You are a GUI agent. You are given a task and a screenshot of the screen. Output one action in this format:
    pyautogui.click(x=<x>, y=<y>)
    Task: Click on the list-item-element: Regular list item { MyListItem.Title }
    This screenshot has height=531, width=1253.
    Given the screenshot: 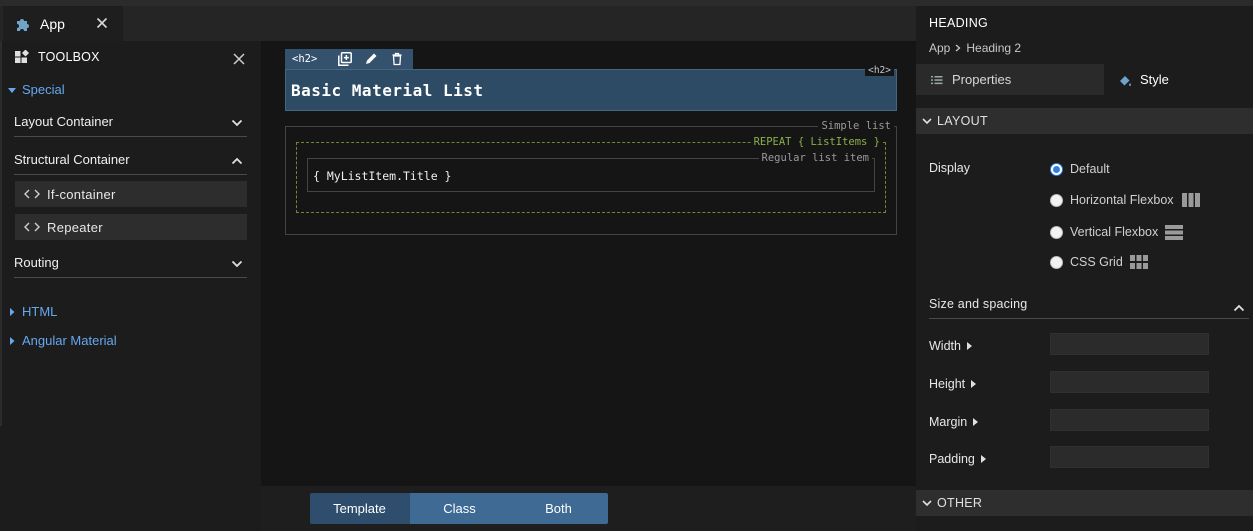 What is the action you would take?
    pyautogui.click(x=591, y=172)
    